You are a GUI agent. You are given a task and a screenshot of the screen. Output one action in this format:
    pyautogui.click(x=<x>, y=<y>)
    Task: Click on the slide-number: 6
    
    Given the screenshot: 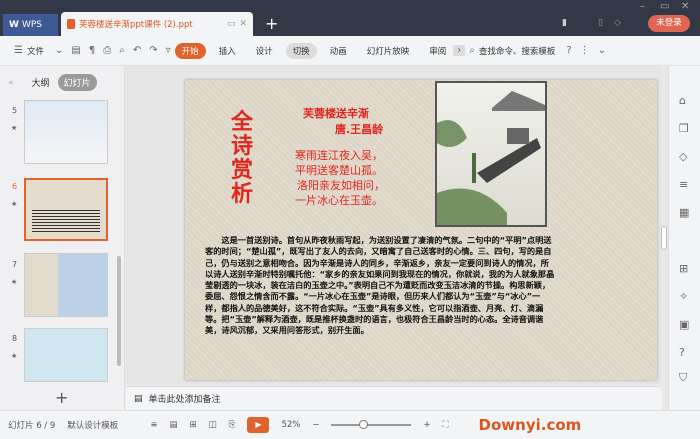 What is the action you would take?
    pyautogui.click(x=15, y=186)
    